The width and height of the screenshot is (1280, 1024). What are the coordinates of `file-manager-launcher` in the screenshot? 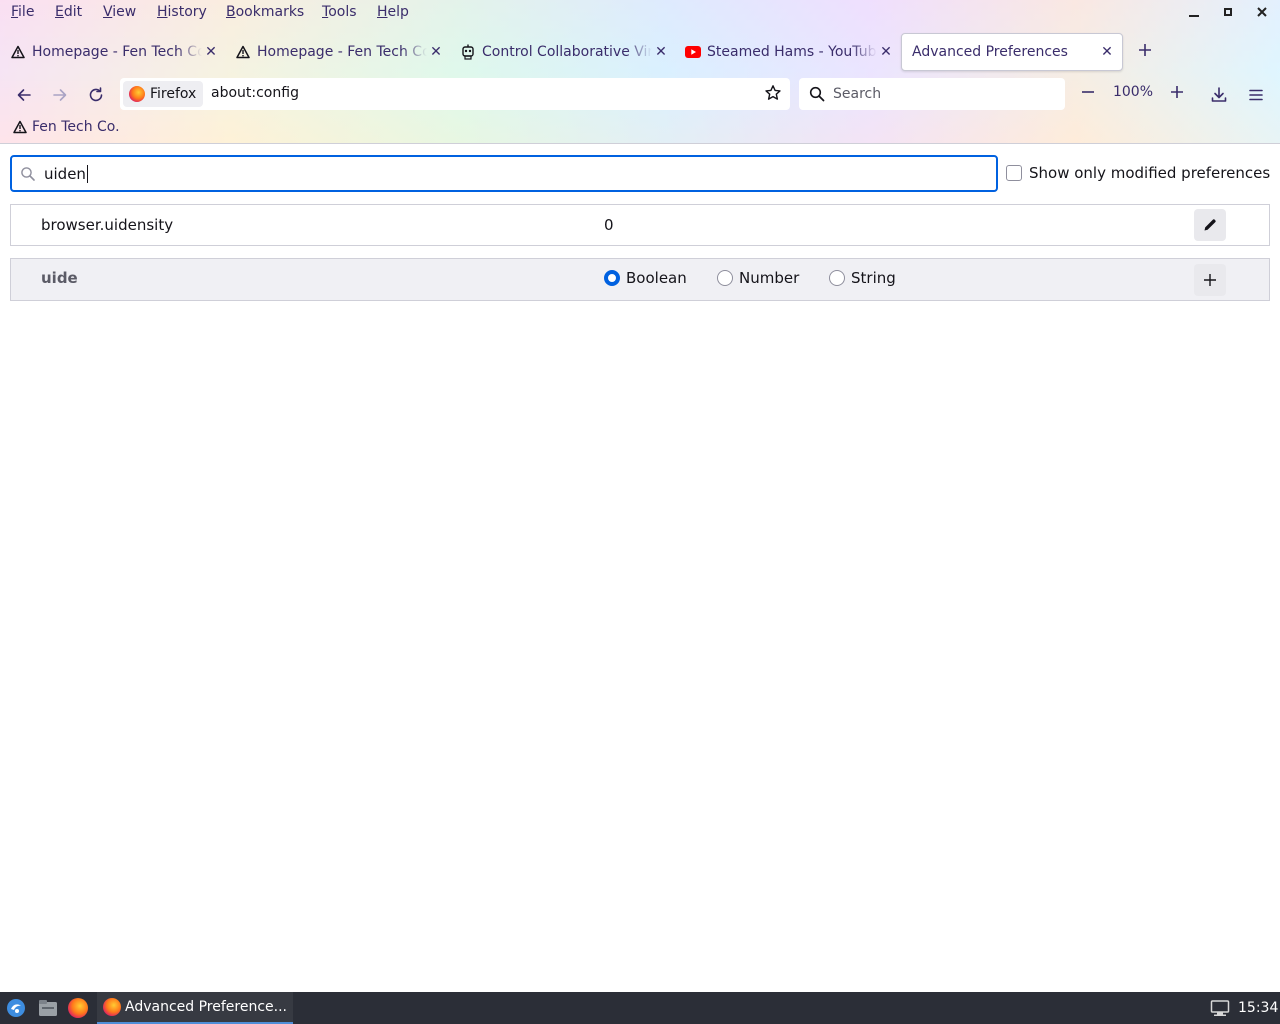 It's located at (48, 1008).